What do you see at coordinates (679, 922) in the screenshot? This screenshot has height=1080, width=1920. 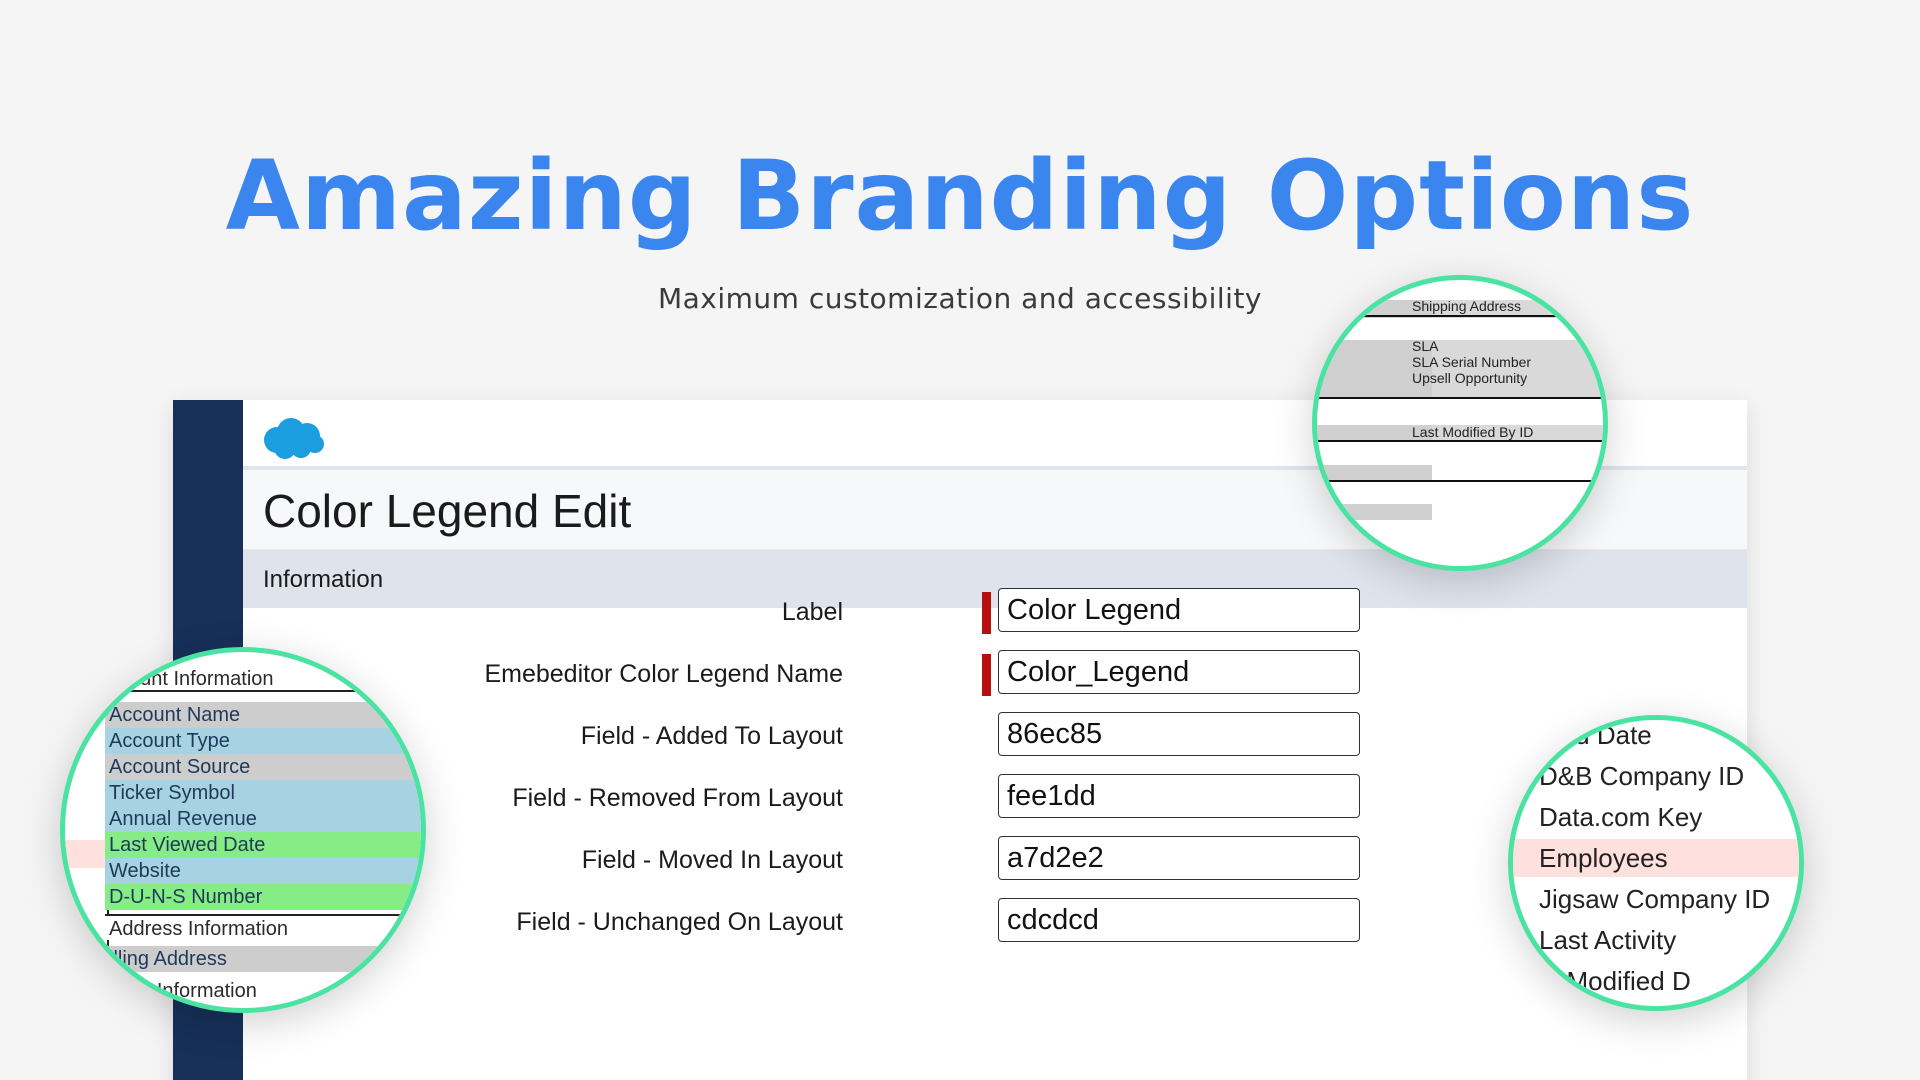 I see `field-label: Field - Unchanged On Layout` at bounding box center [679, 922].